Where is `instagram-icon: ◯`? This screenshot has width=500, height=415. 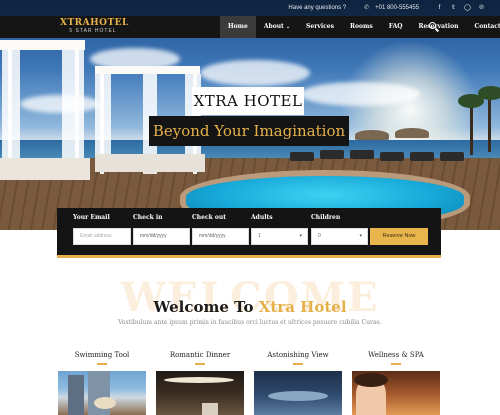 instagram-icon: ◯ is located at coordinates (467, 8).